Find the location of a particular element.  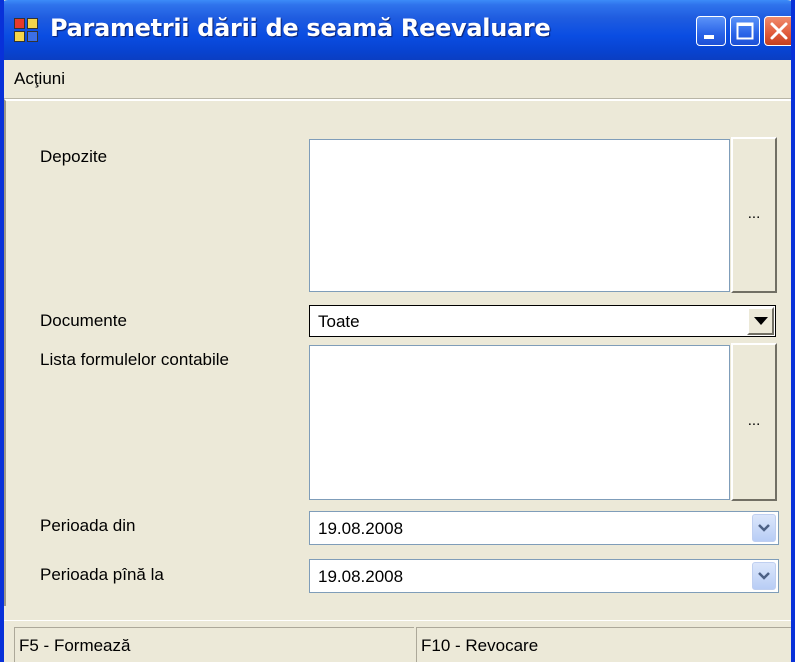

window-title: Parametrii dării de seamă Reevaluare is located at coordinates (300, 28).